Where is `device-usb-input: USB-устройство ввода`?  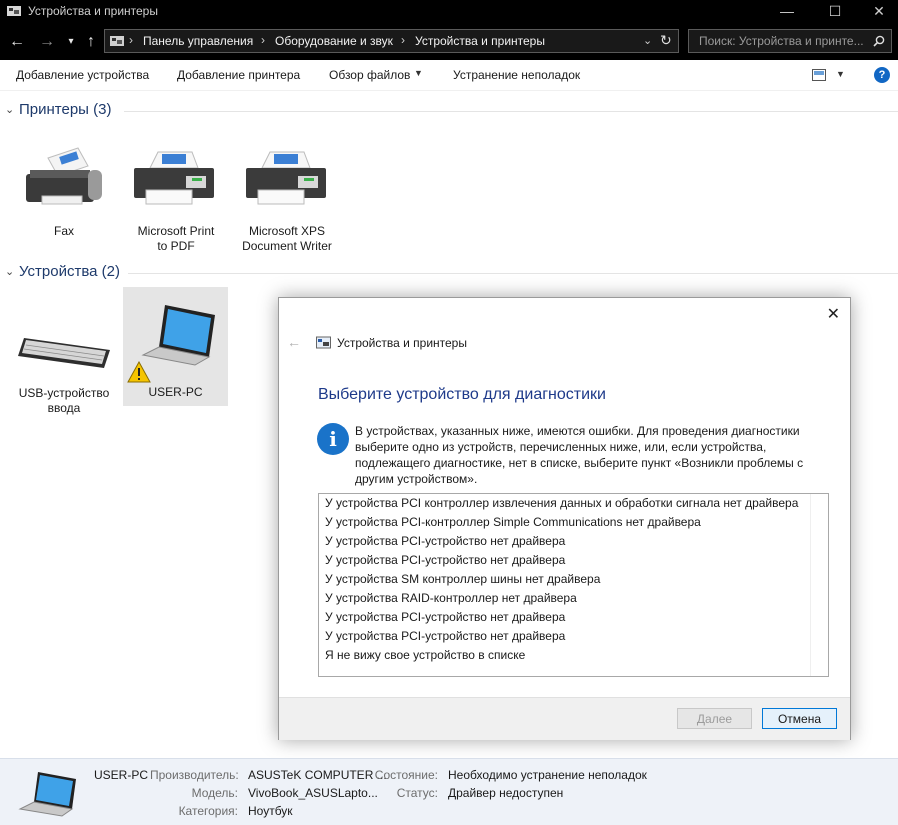 device-usb-input: USB-устройство ввода is located at coordinates (64, 360).